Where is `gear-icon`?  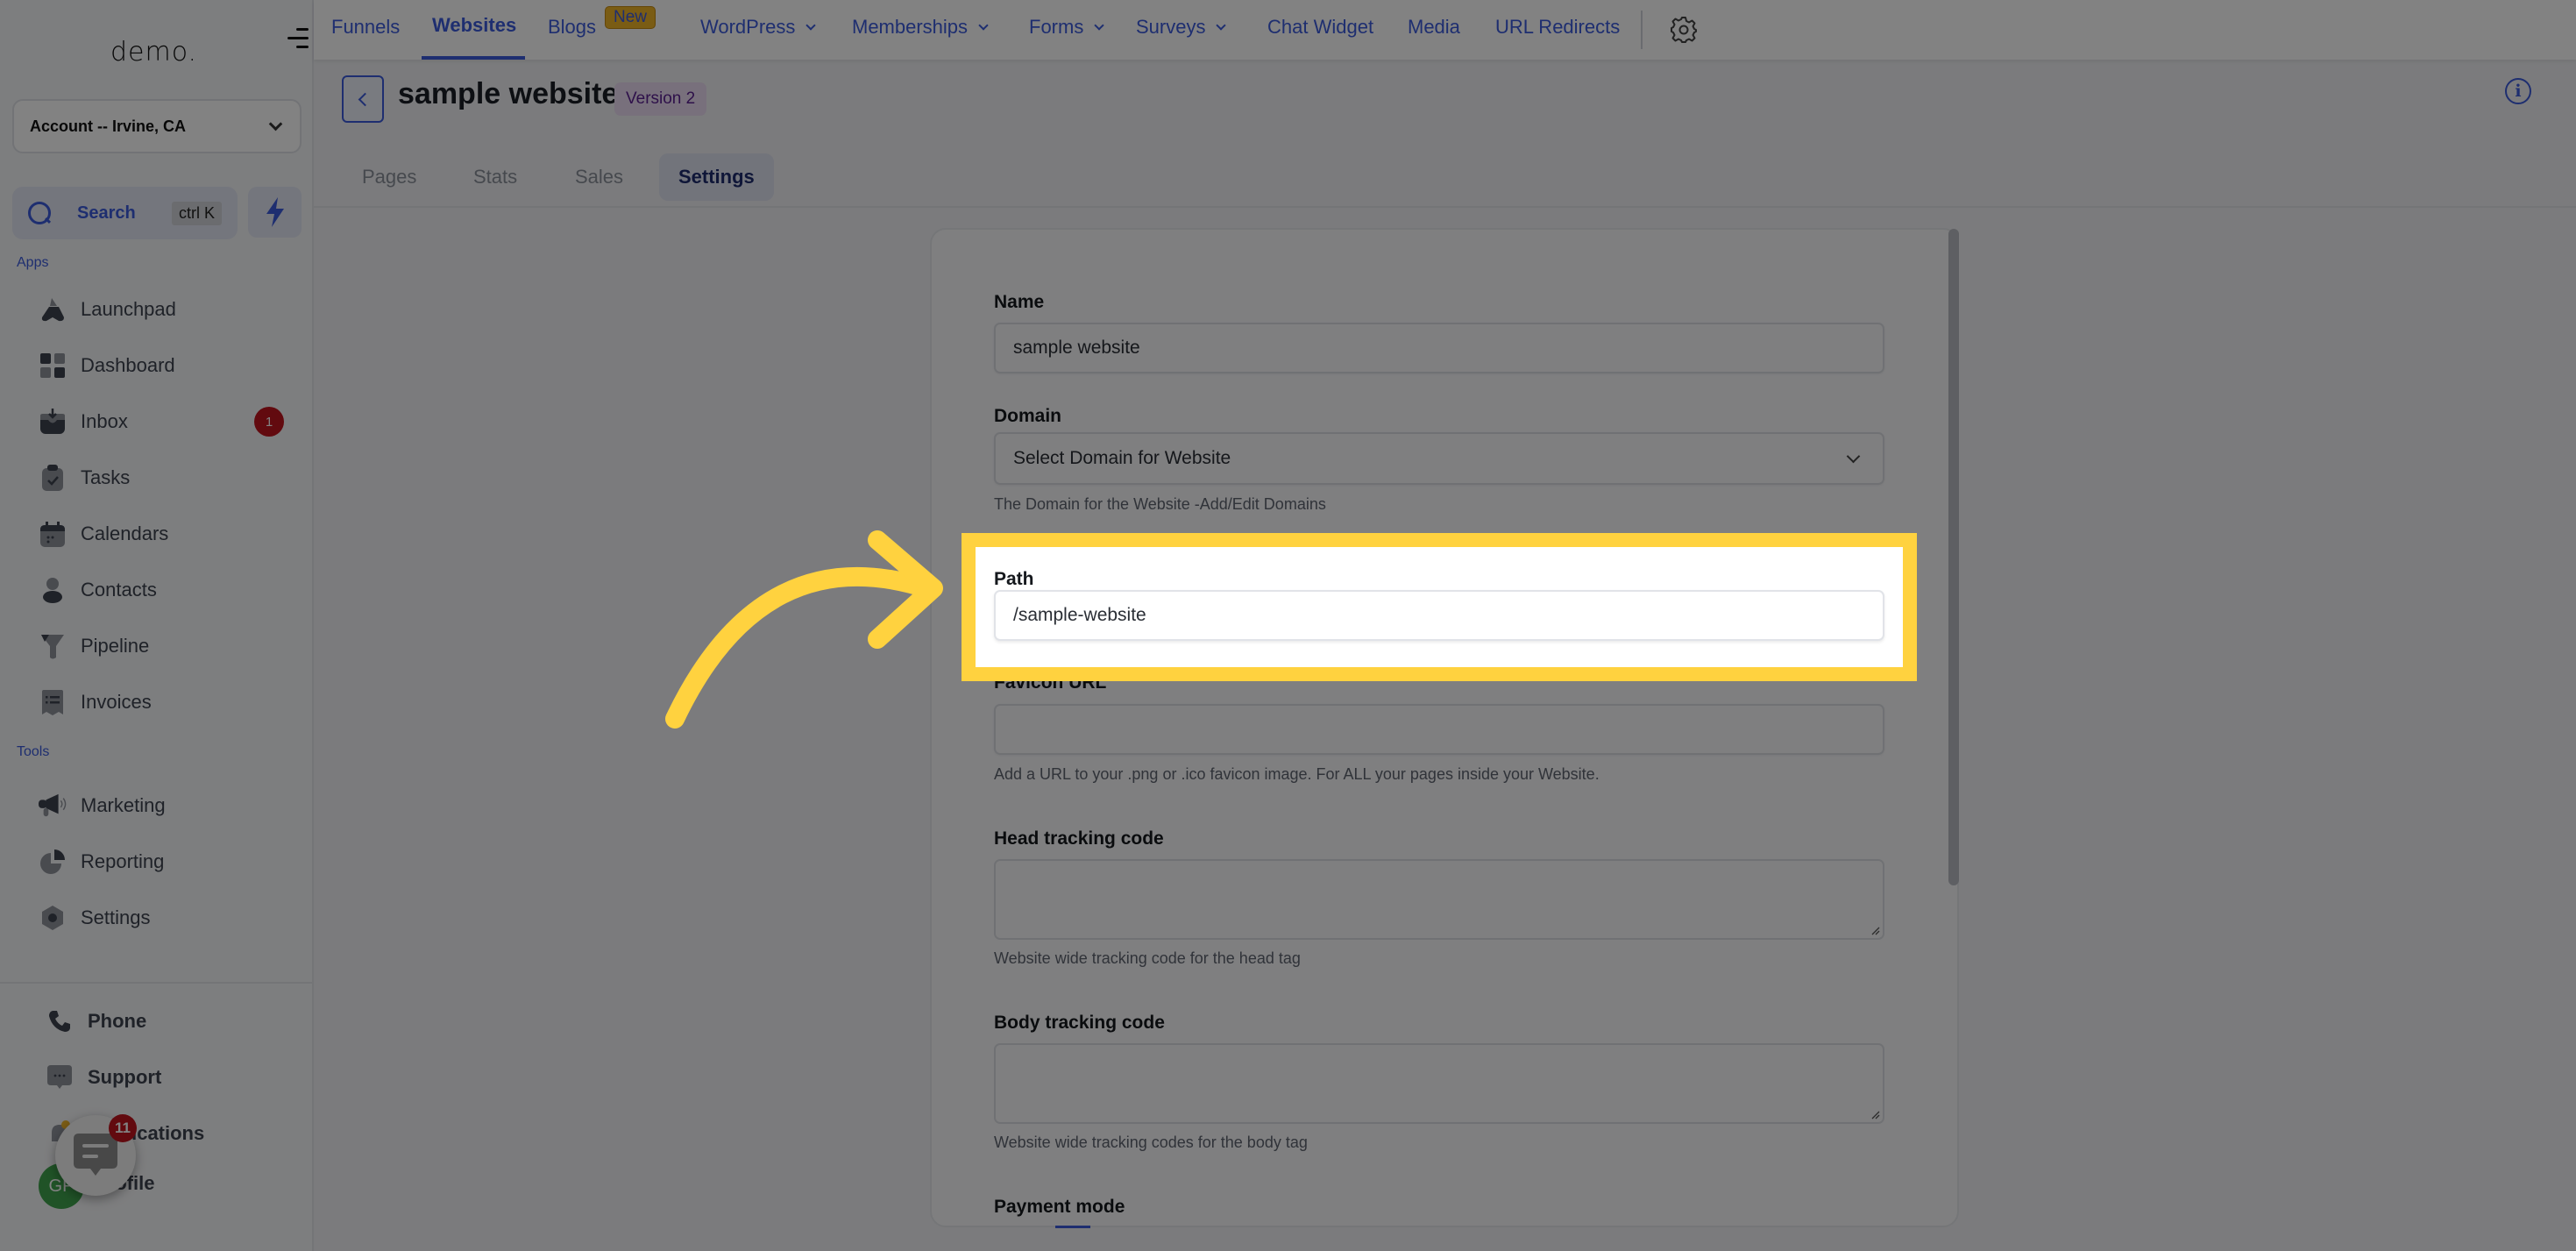 gear-icon is located at coordinates (1684, 30).